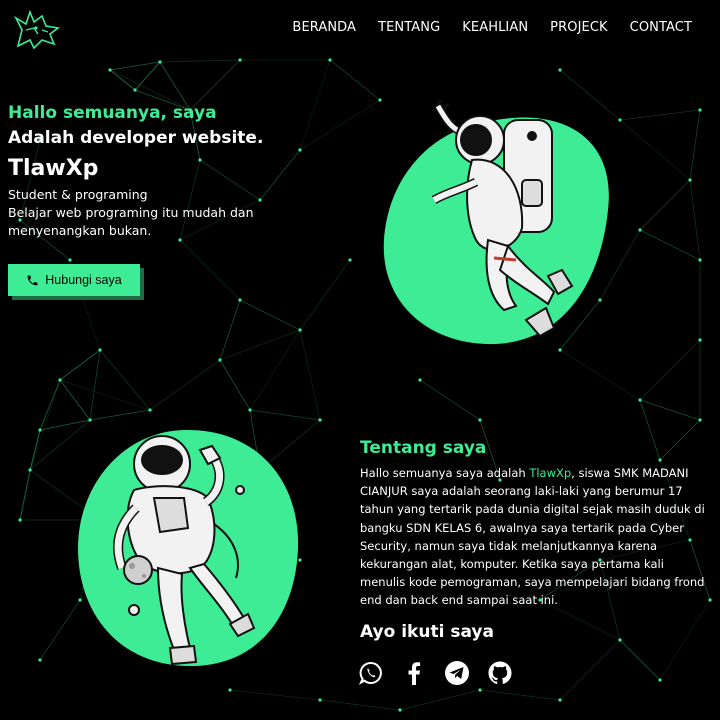 This screenshot has height=720, width=720. What do you see at coordinates (550, 473) in the screenshot?
I see `about-name-highlight: TlawXp` at bounding box center [550, 473].